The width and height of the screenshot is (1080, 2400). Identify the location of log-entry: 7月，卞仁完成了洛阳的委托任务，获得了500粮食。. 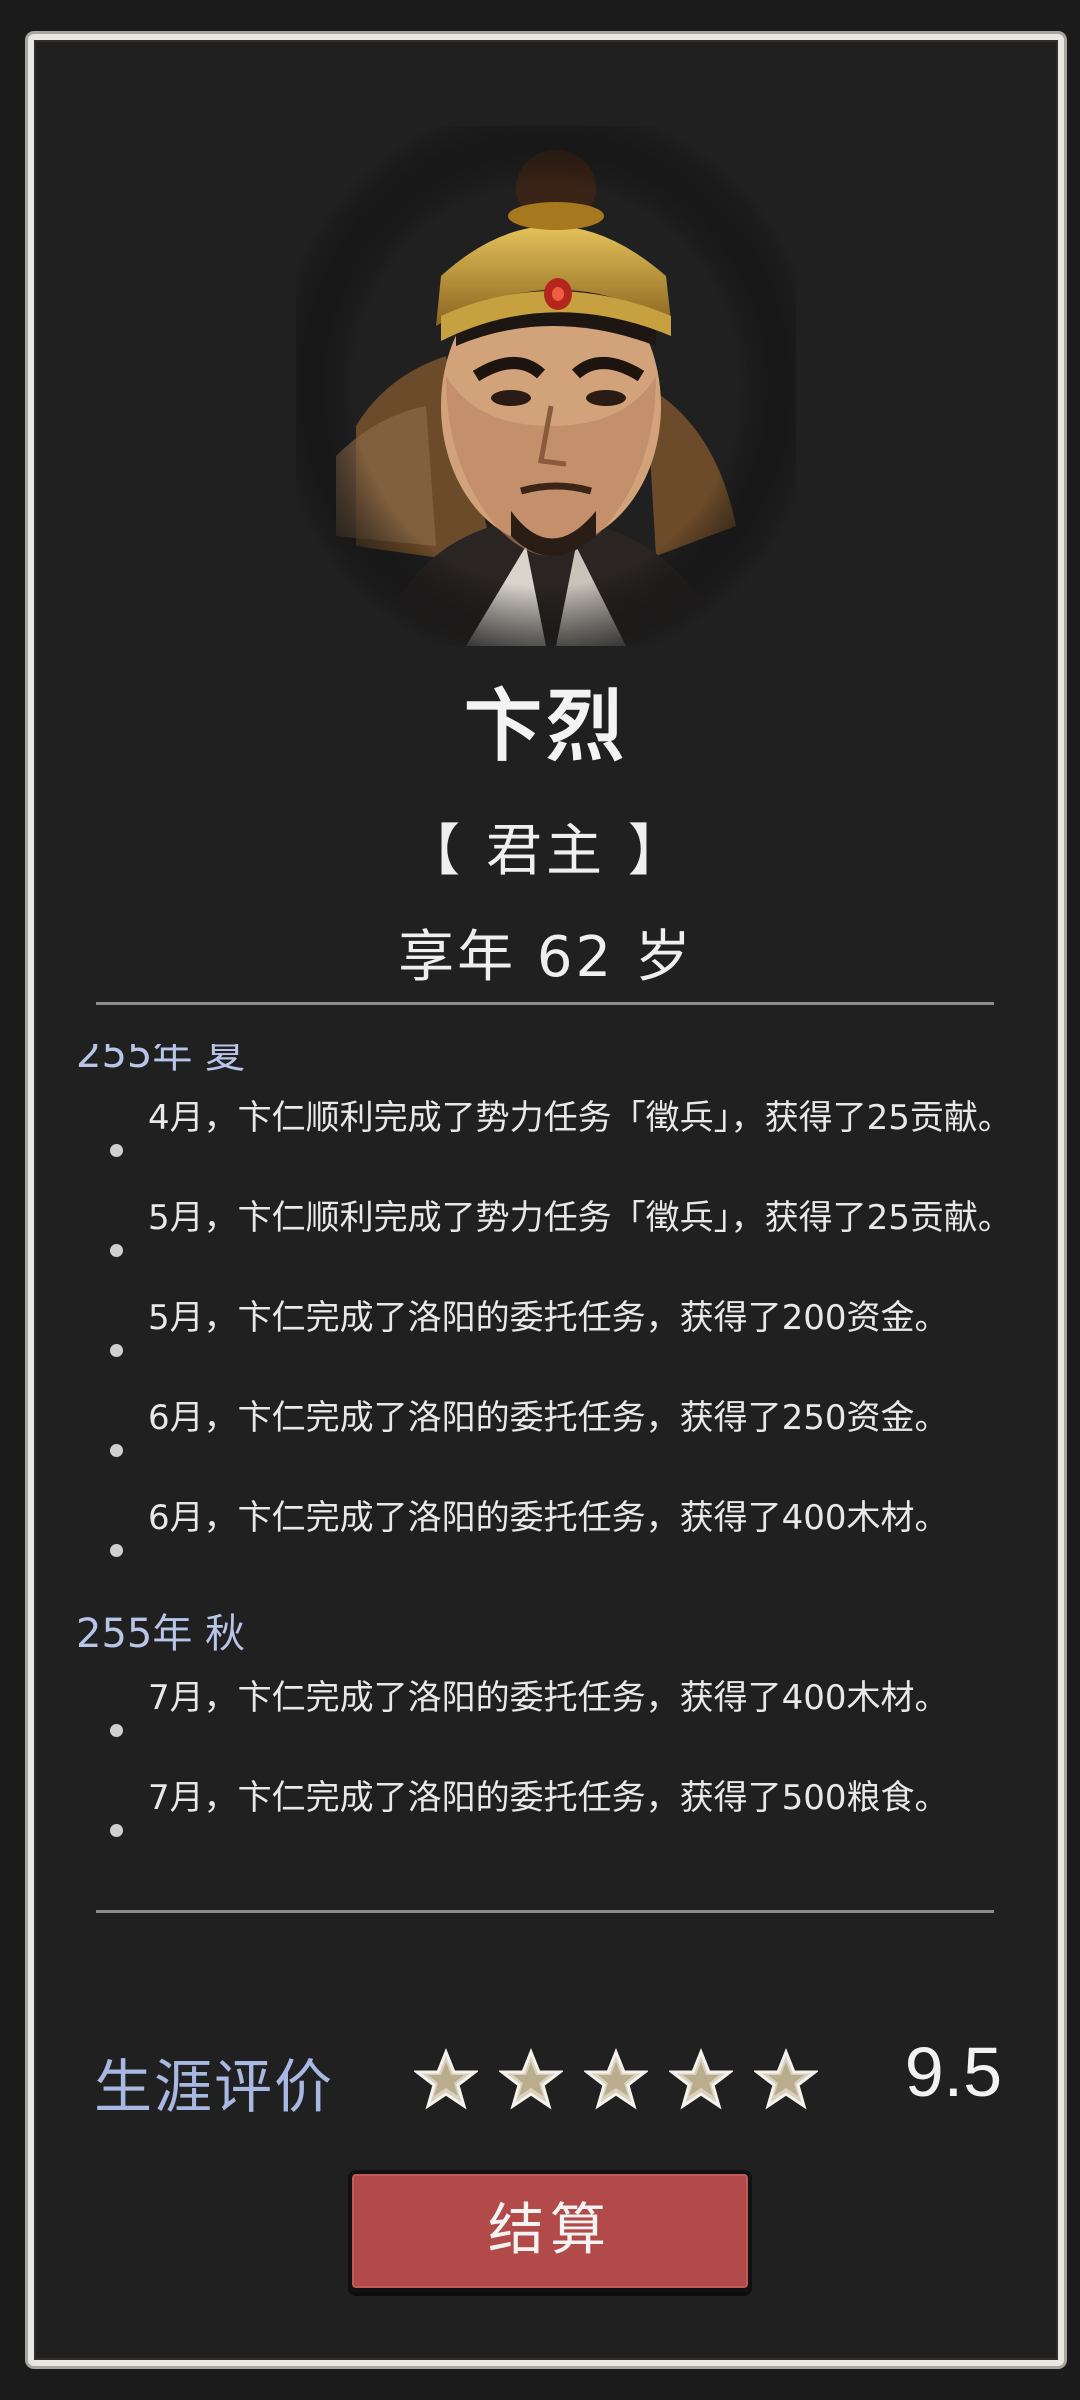
(563, 1824).